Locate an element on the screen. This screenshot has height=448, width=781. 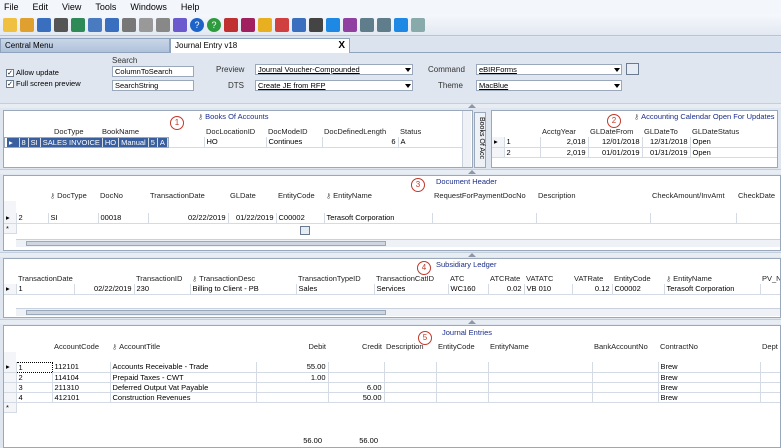
tab-label: Central Menu is located at coordinates (29, 45).